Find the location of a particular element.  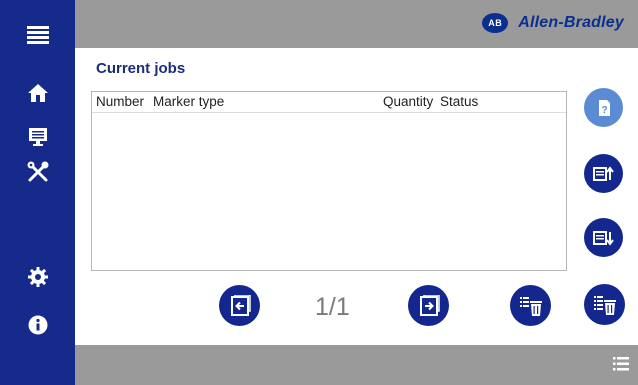

page-back-icon is located at coordinates (240, 305).